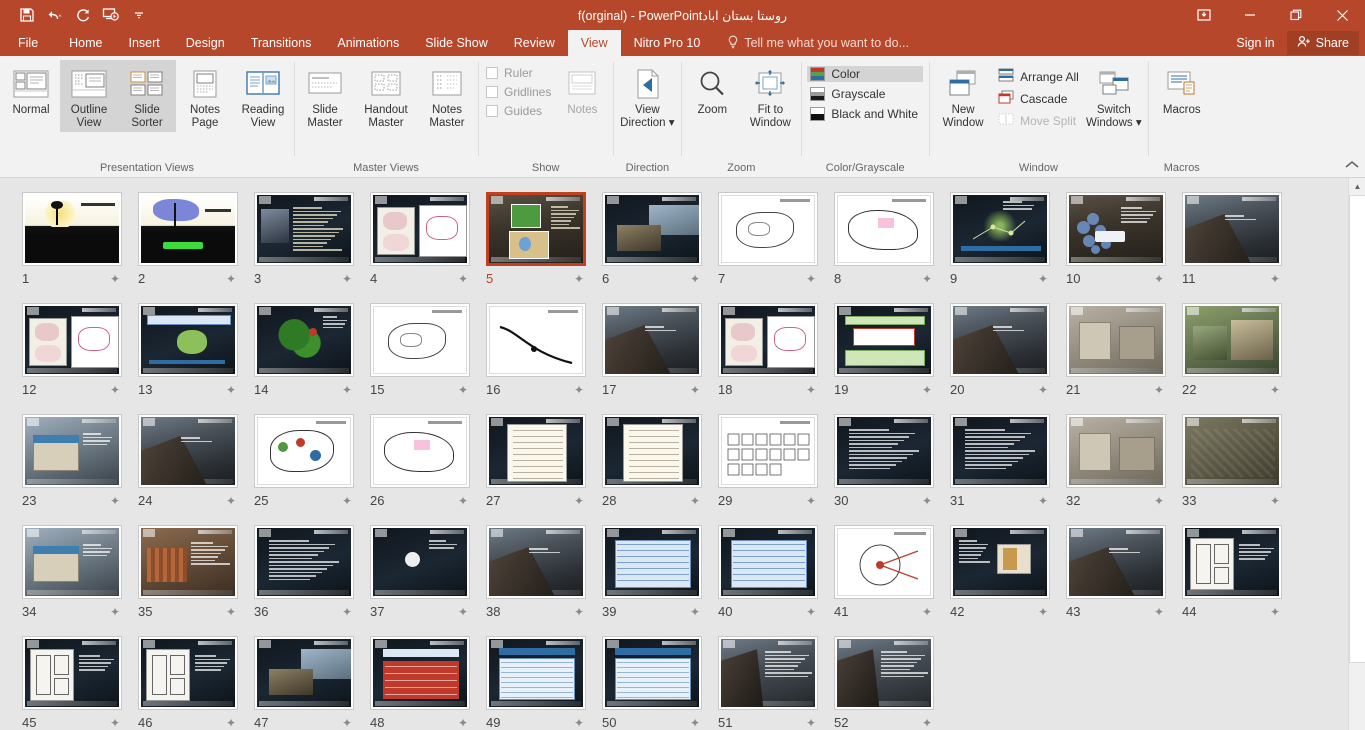 This screenshot has height=730, width=1365. I want to click on slide-master-button: Slide Master, so click(325, 96).